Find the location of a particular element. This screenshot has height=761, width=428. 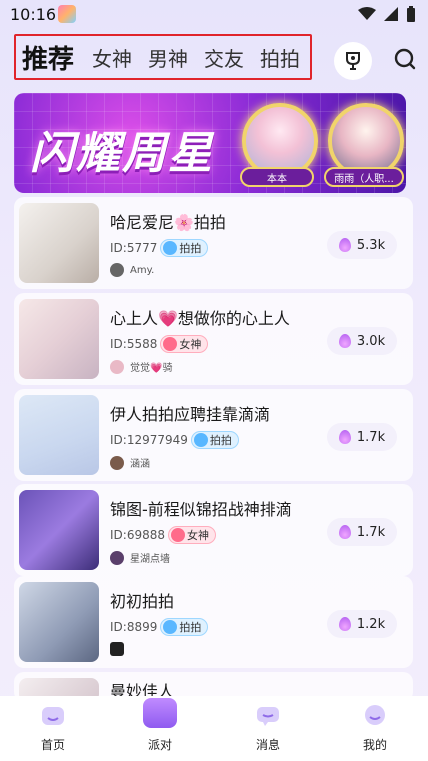

room-id-row: ID:12977949 拍拍 is located at coordinates (174, 440).